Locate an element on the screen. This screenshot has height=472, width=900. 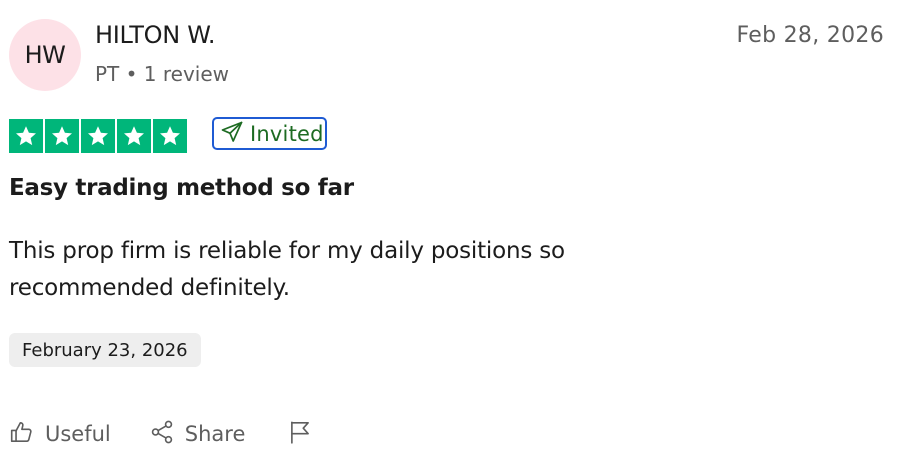
share-button: Share is located at coordinates (197, 434).